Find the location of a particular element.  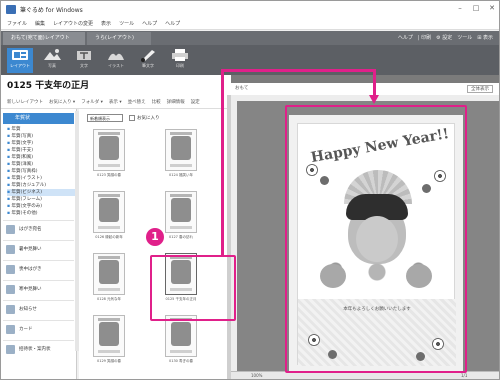

highlight-box-thumbnail is located at coordinates (193, 288).